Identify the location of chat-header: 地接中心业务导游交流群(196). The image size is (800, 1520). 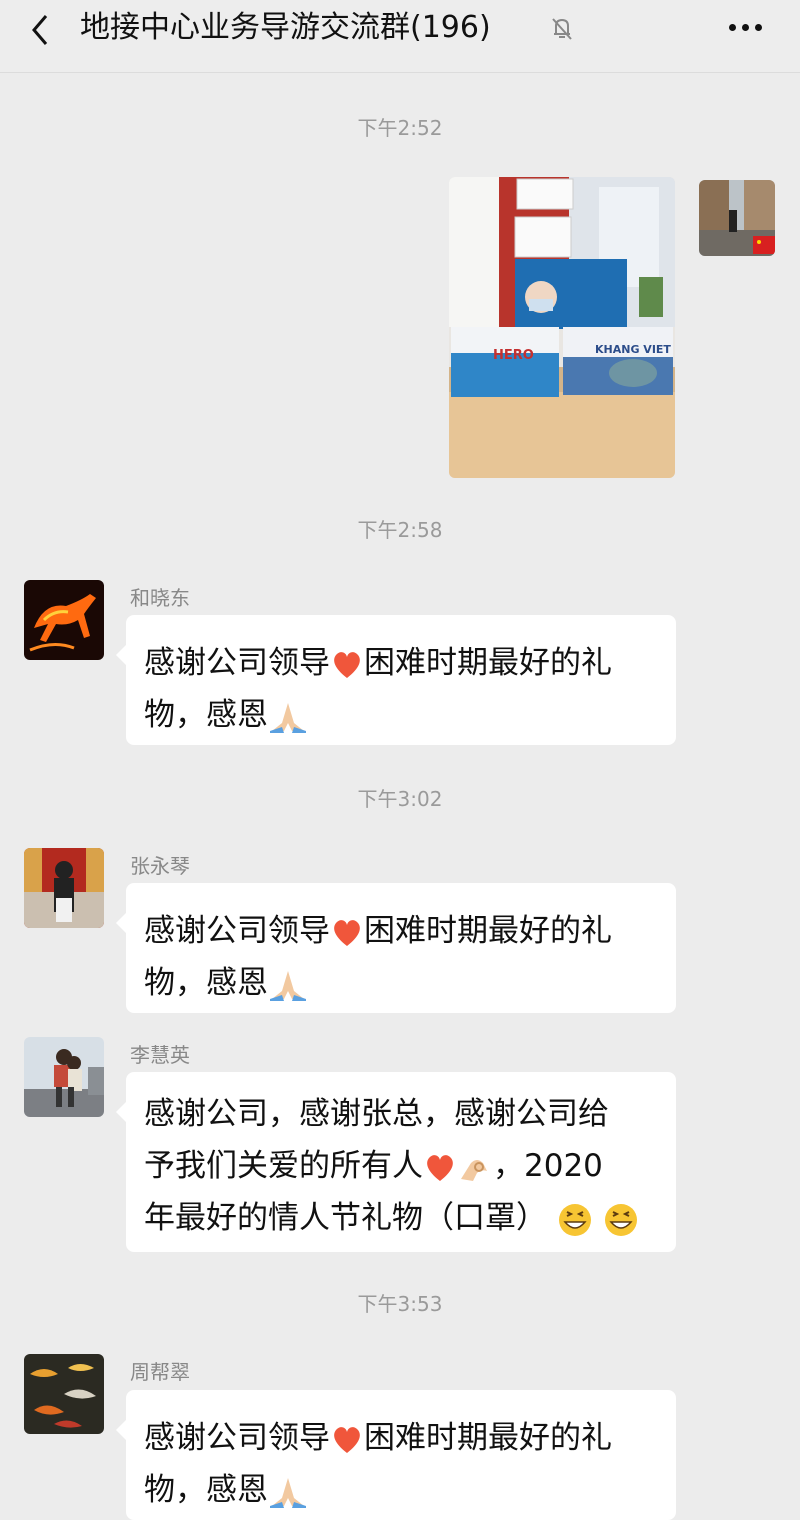
(400, 36).